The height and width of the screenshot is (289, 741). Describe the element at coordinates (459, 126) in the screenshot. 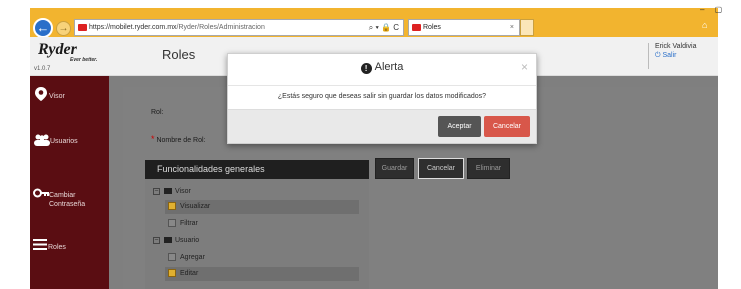

I see `accept-button: Aceptar` at that location.